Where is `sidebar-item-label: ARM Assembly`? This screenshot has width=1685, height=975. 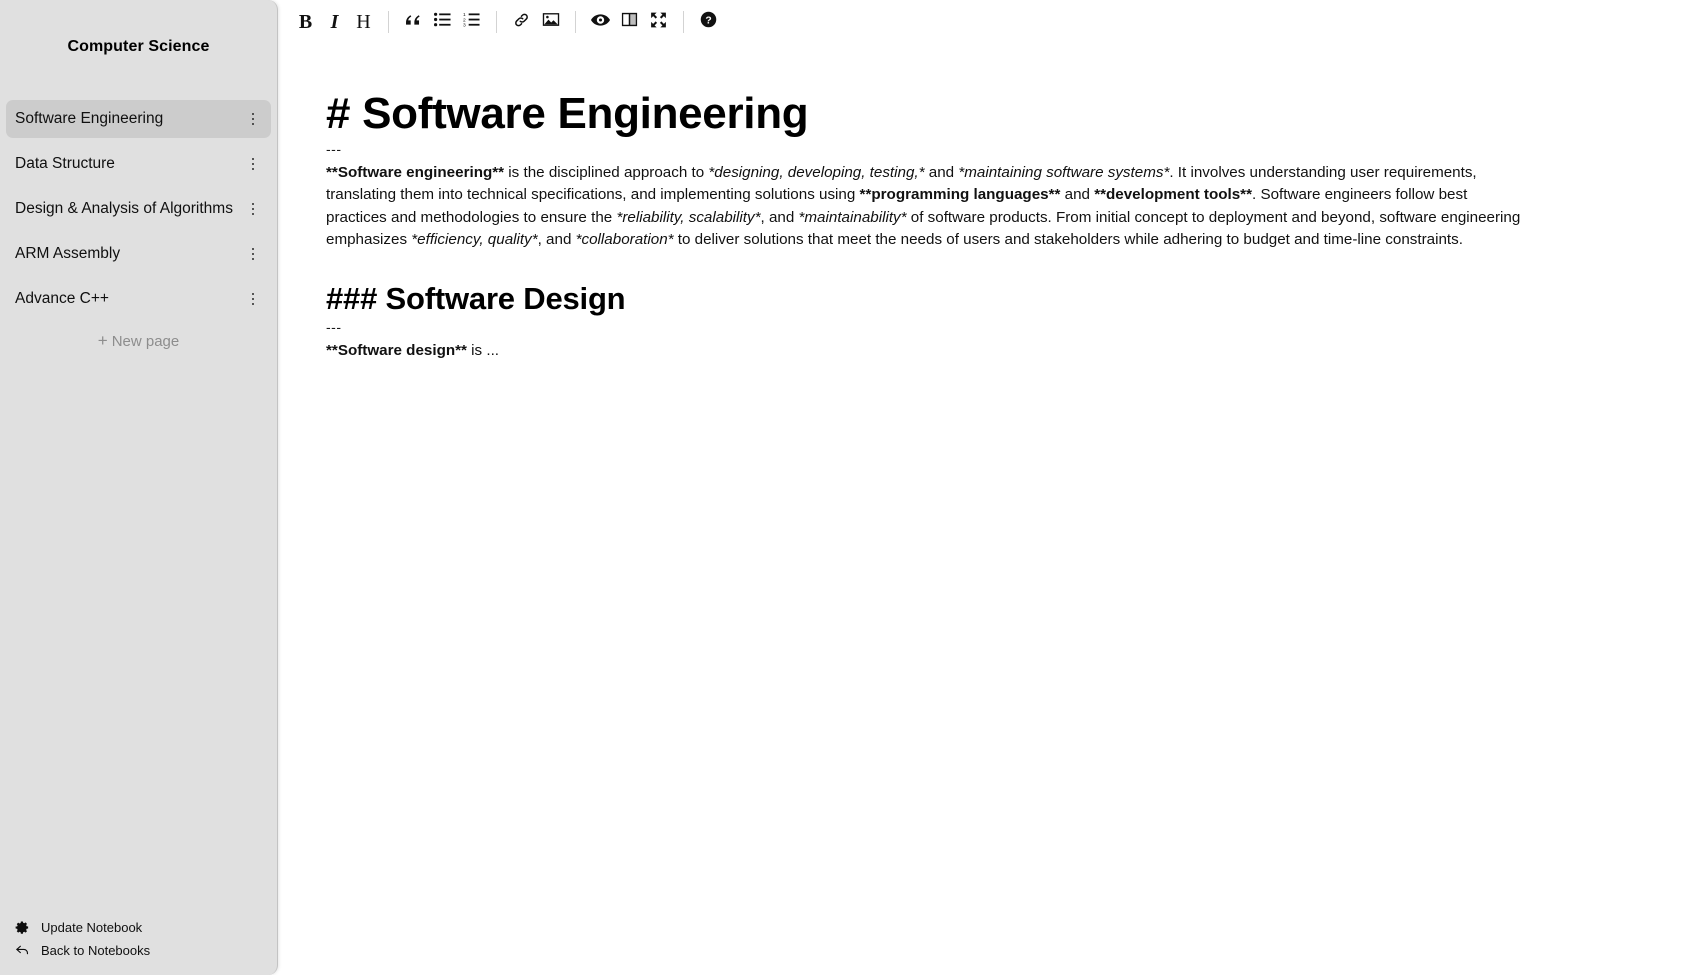 sidebar-item-label: ARM Assembly is located at coordinates (68, 254).